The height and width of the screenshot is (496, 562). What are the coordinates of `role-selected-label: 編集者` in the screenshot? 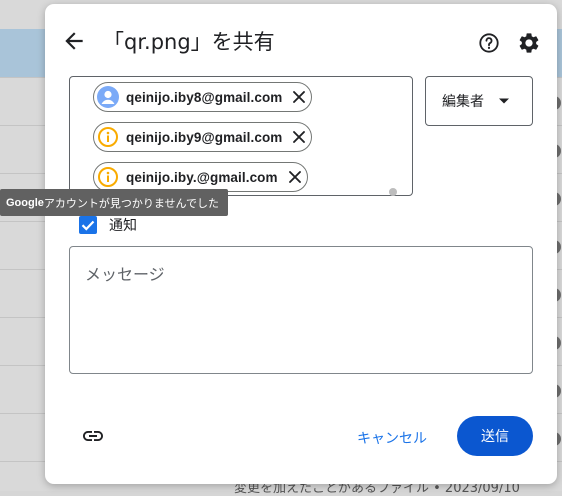 It's located at (463, 102).